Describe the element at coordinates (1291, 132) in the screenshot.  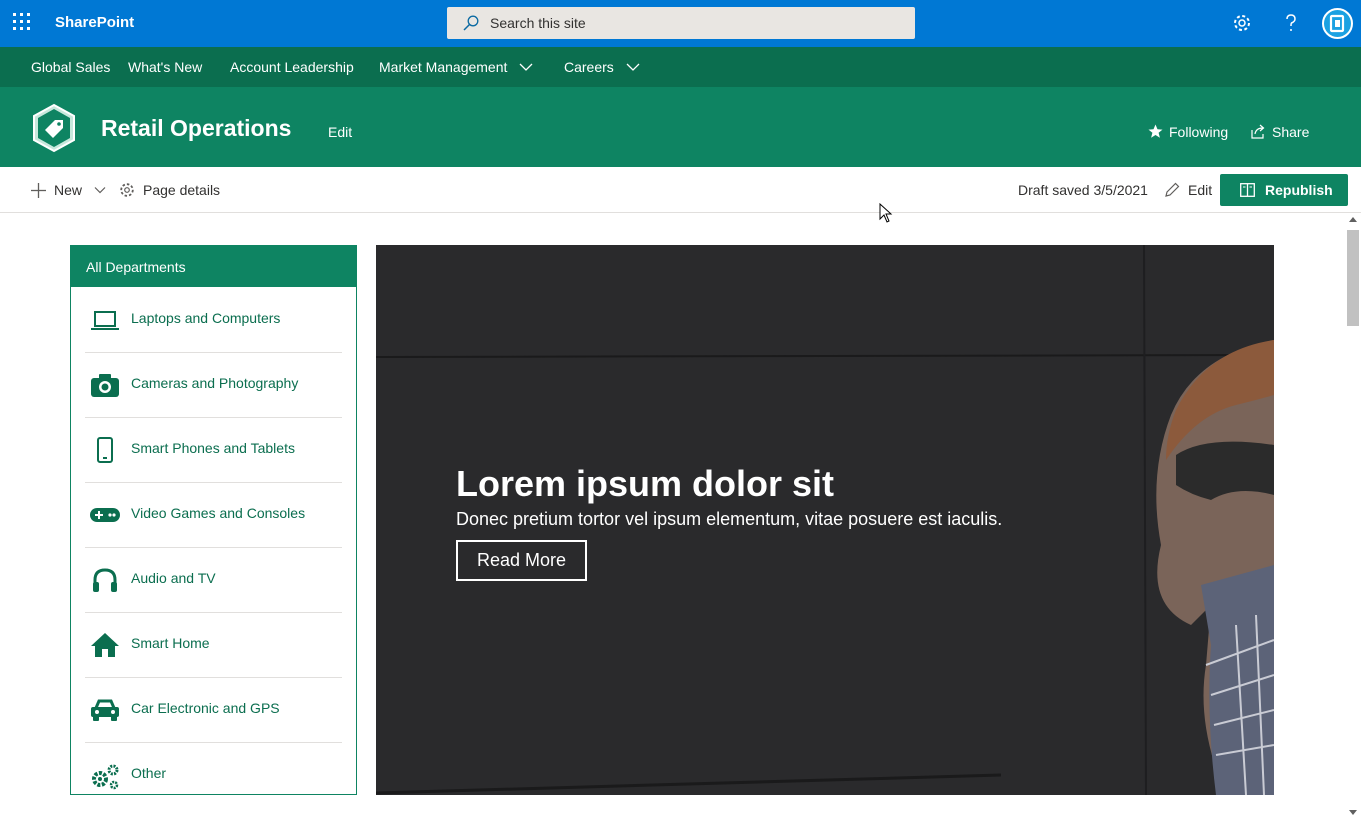
I see `share-label: Share` at that location.